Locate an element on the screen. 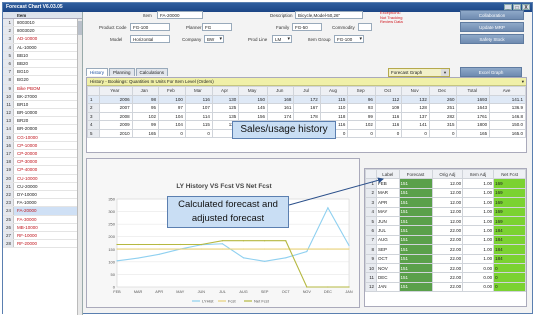 The width and height of the screenshot is (535, 316). table-cell: SEP is located at coordinates (388, 249).